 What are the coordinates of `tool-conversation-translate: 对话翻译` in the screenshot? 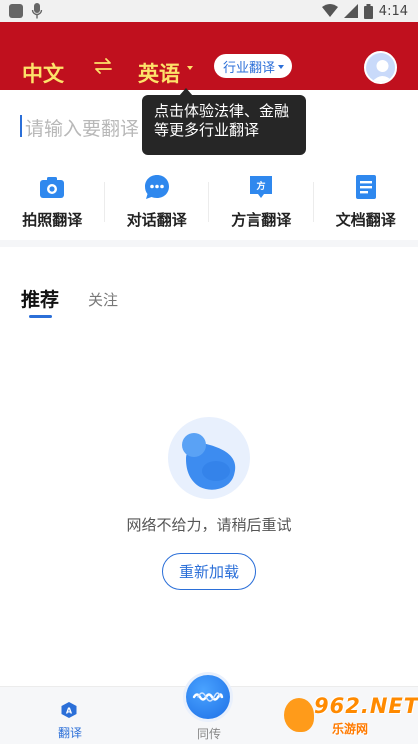 It's located at (157, 202).